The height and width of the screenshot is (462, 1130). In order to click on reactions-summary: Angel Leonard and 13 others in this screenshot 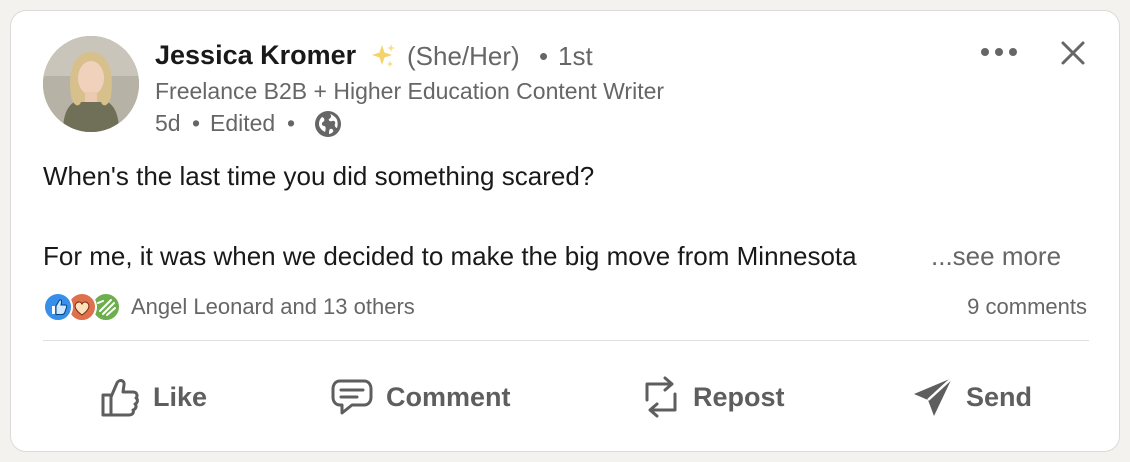, I will do `click(273, 307)`.